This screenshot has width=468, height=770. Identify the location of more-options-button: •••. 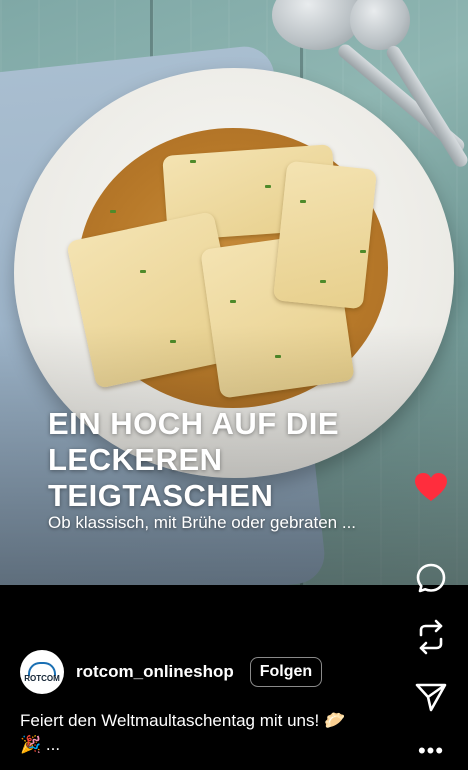
(431, 751).